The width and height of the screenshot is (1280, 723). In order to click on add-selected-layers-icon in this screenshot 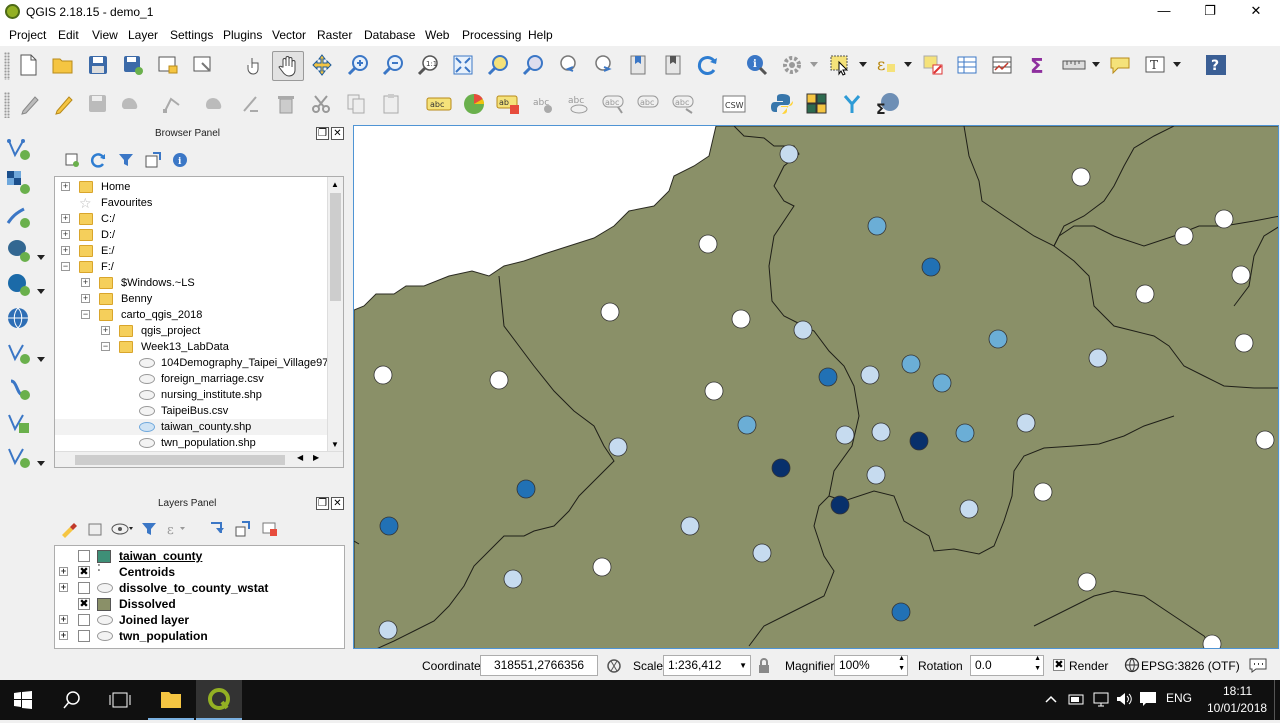, I will do `click(72, 160)`.